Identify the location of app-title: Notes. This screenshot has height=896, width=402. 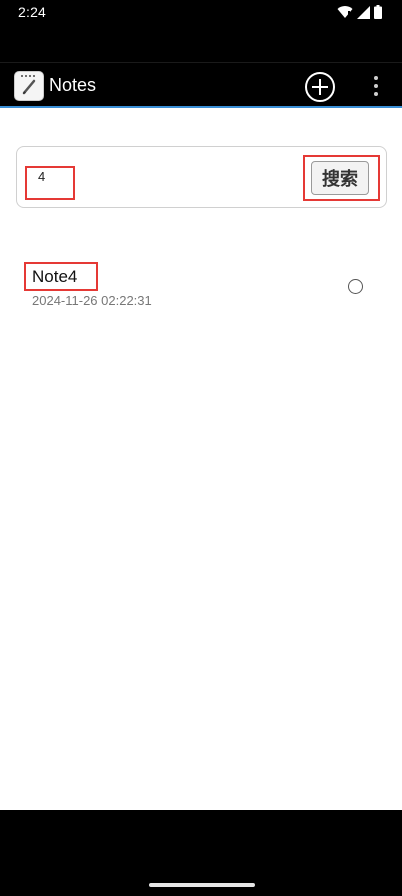
(73, 85).